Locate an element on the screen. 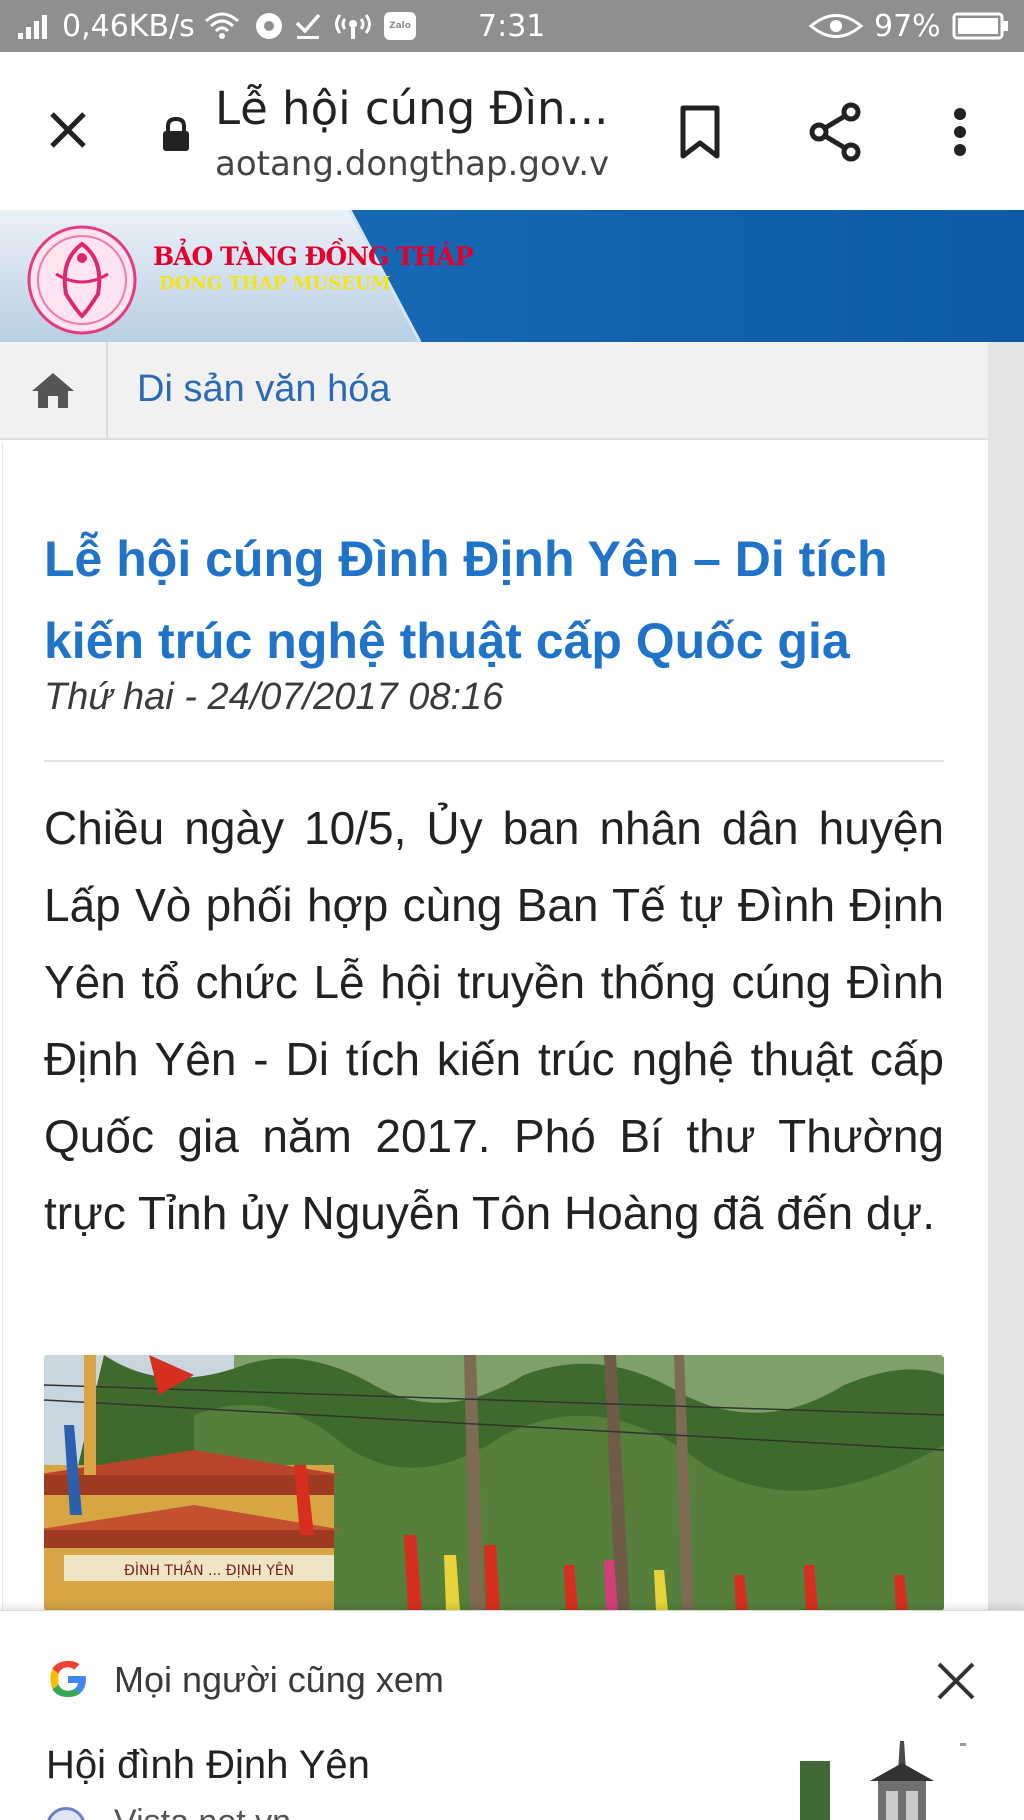  network-speed: 0,46KB/s is located at coordinates (128, 26).